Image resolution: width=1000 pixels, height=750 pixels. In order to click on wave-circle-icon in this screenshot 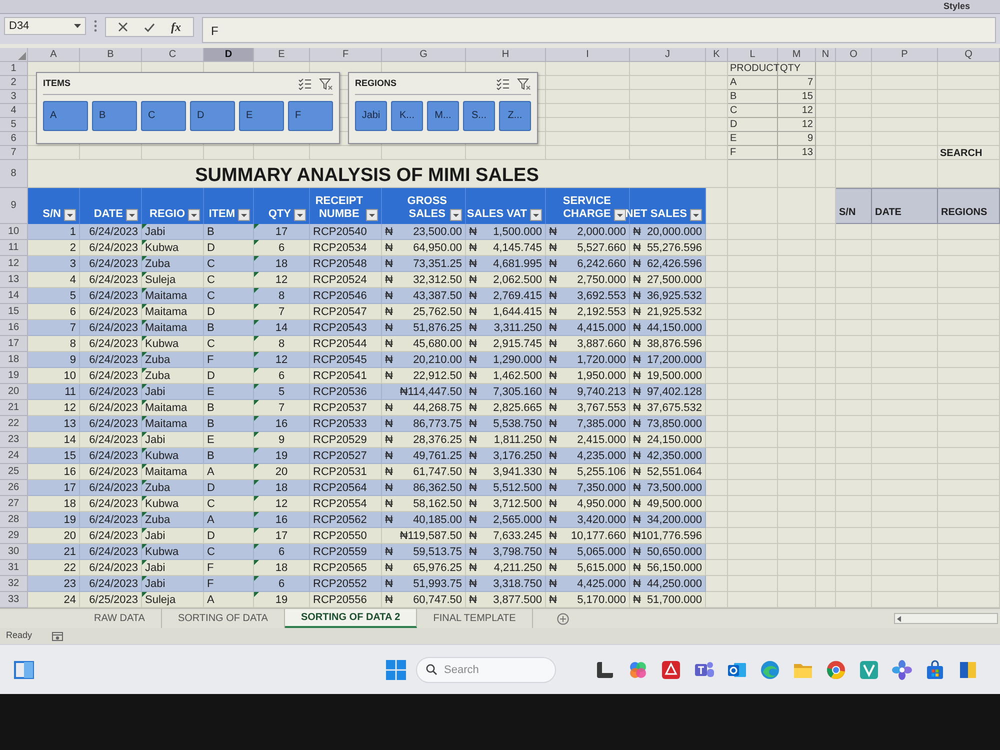, I will do `click(770, 669)`.